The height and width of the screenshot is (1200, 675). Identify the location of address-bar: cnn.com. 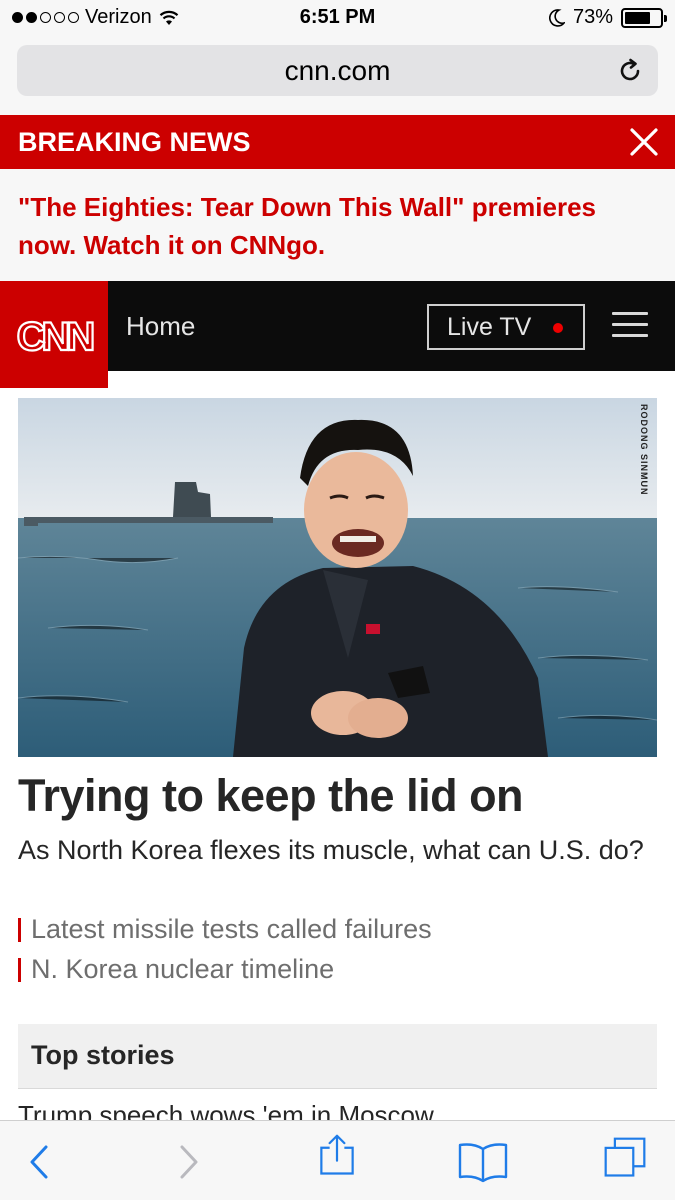
(337, 70).